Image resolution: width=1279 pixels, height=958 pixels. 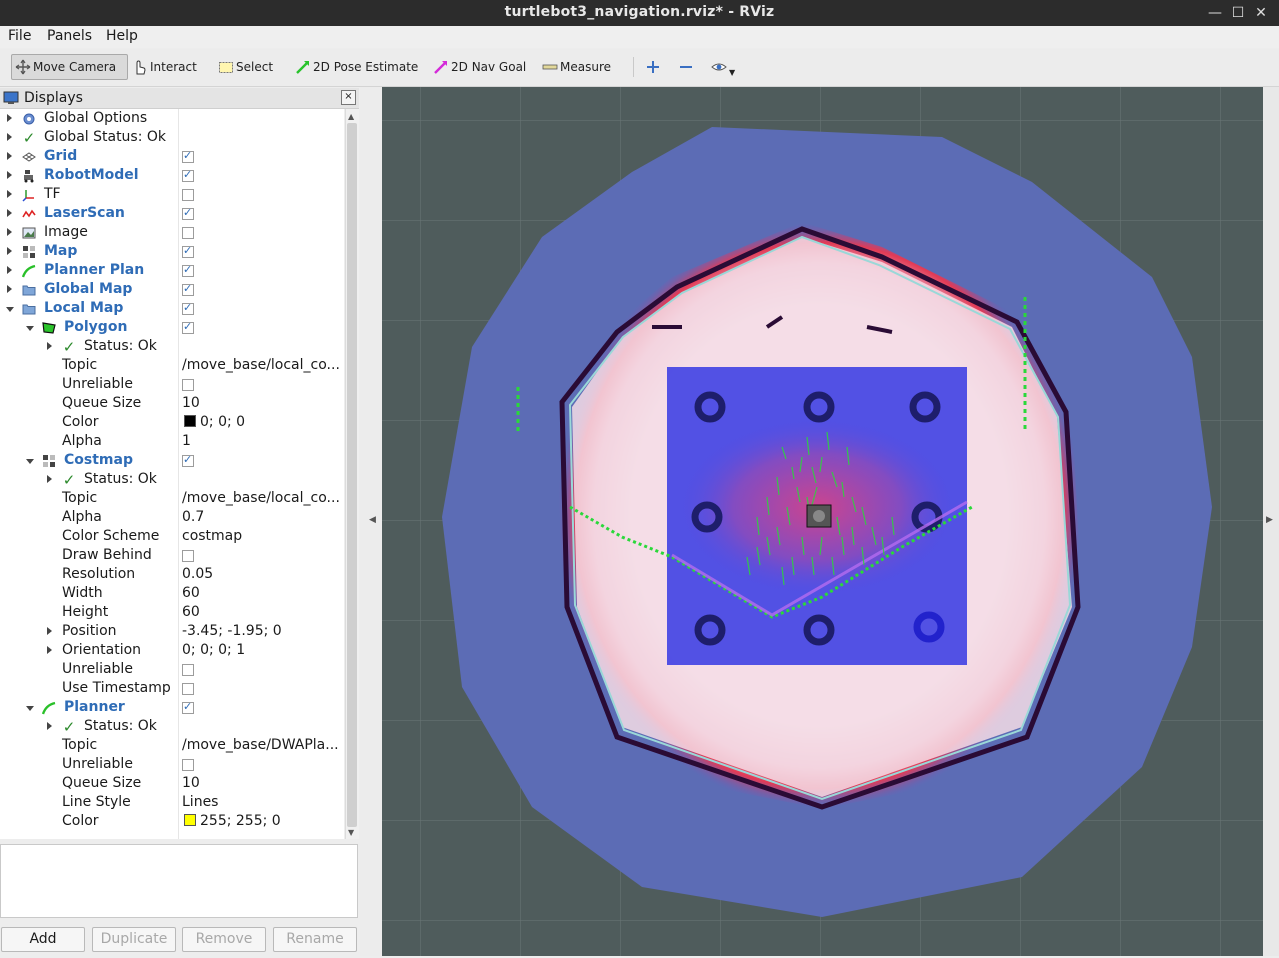 I want to click on add-button: Add, so click(x=43, y=939).